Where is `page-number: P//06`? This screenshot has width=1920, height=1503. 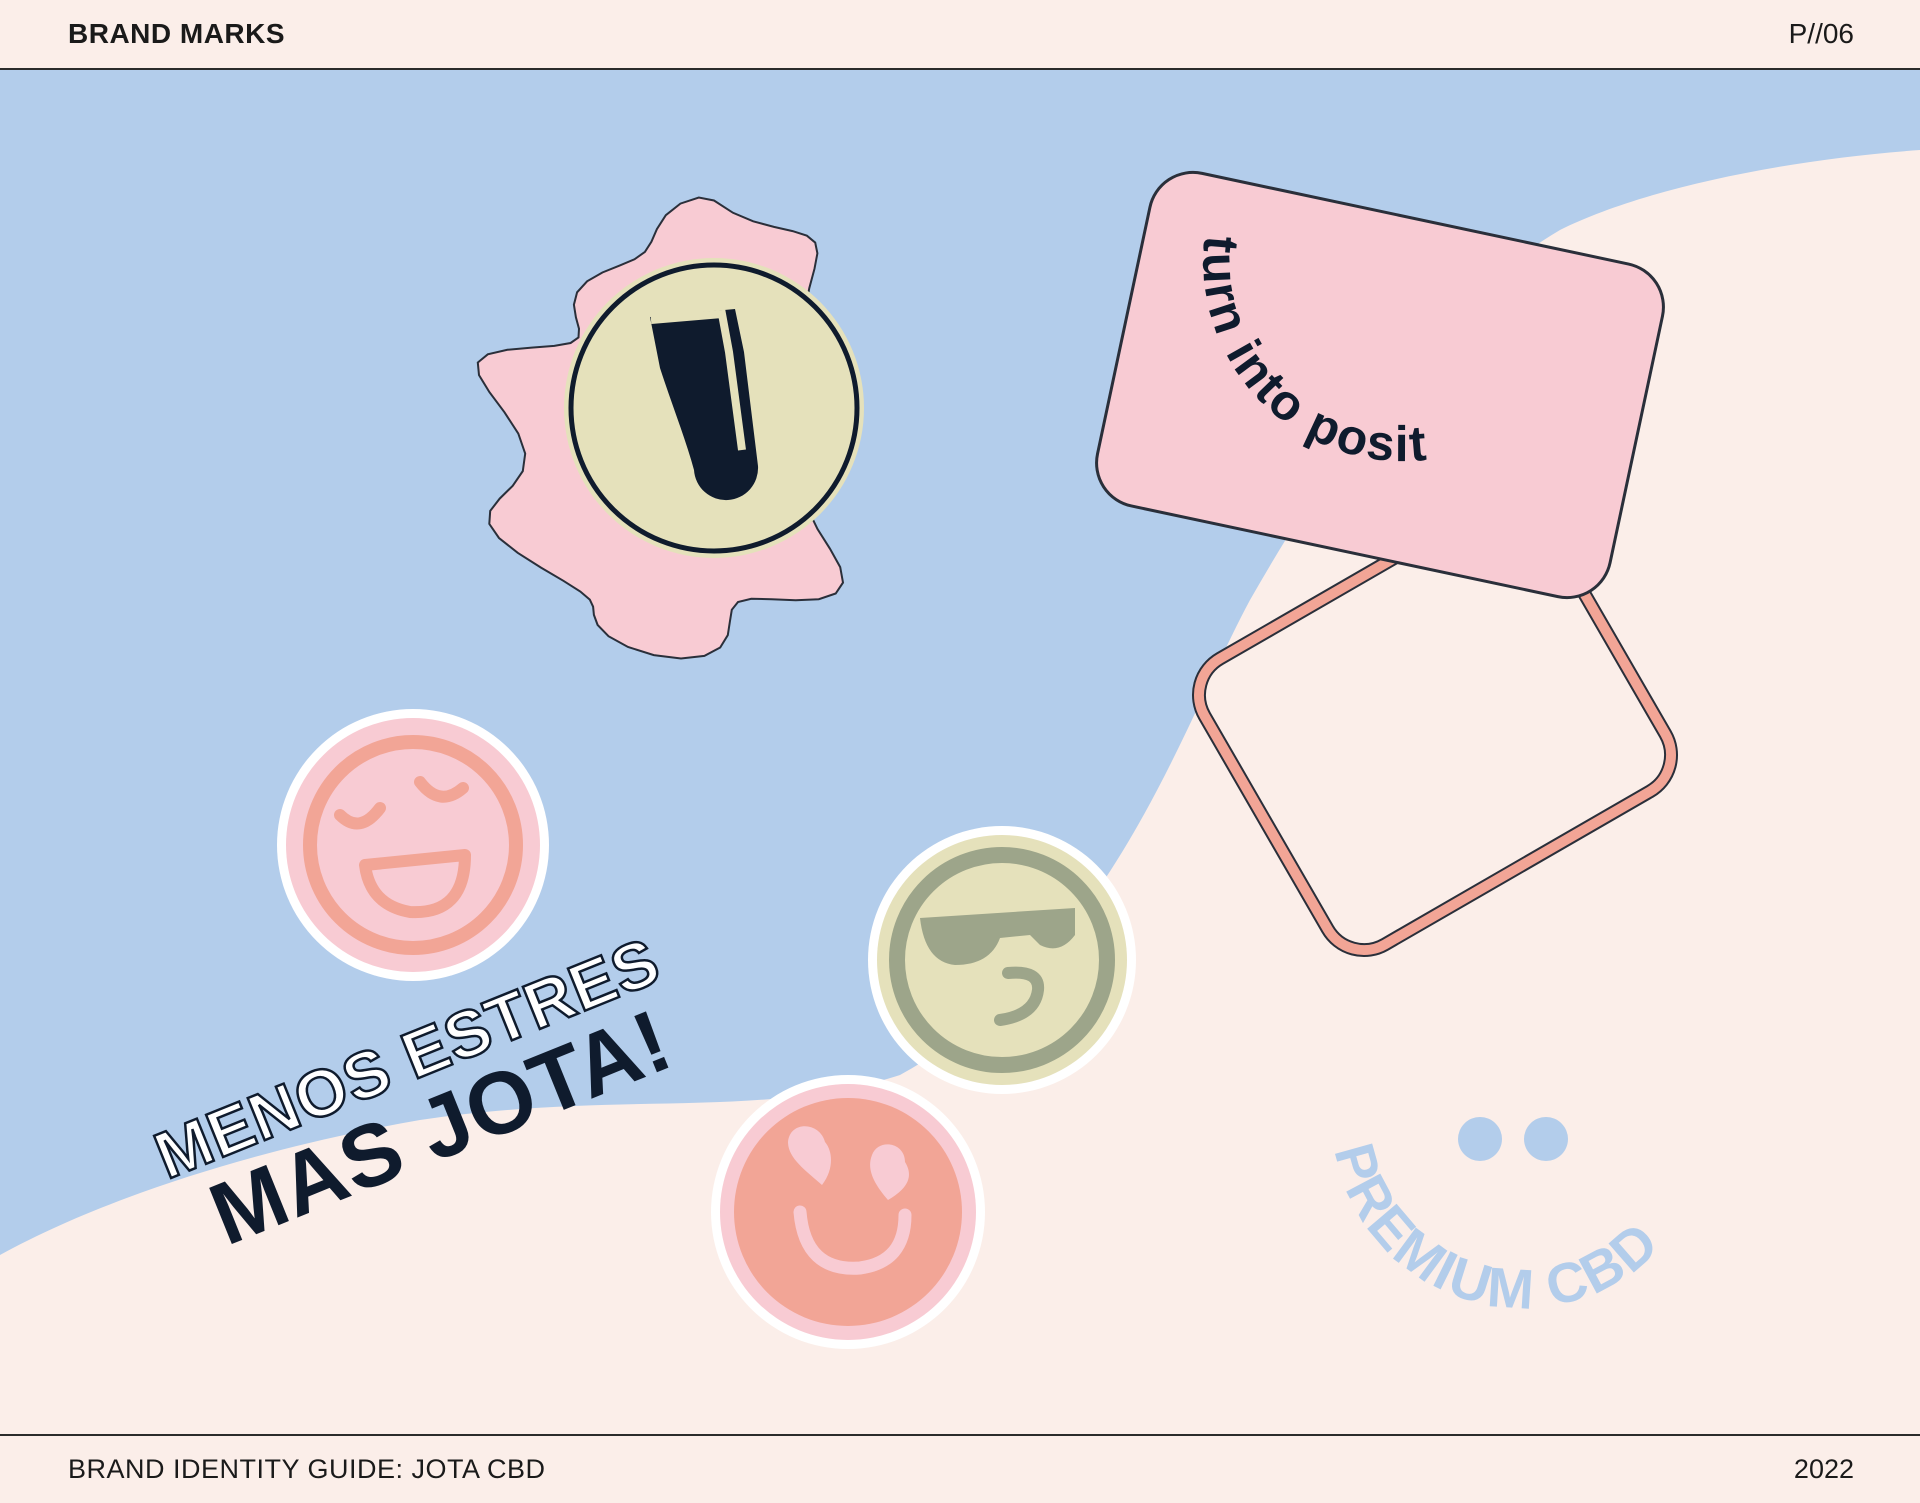 page-number: P//06 is located at coordinates (1821, 33).